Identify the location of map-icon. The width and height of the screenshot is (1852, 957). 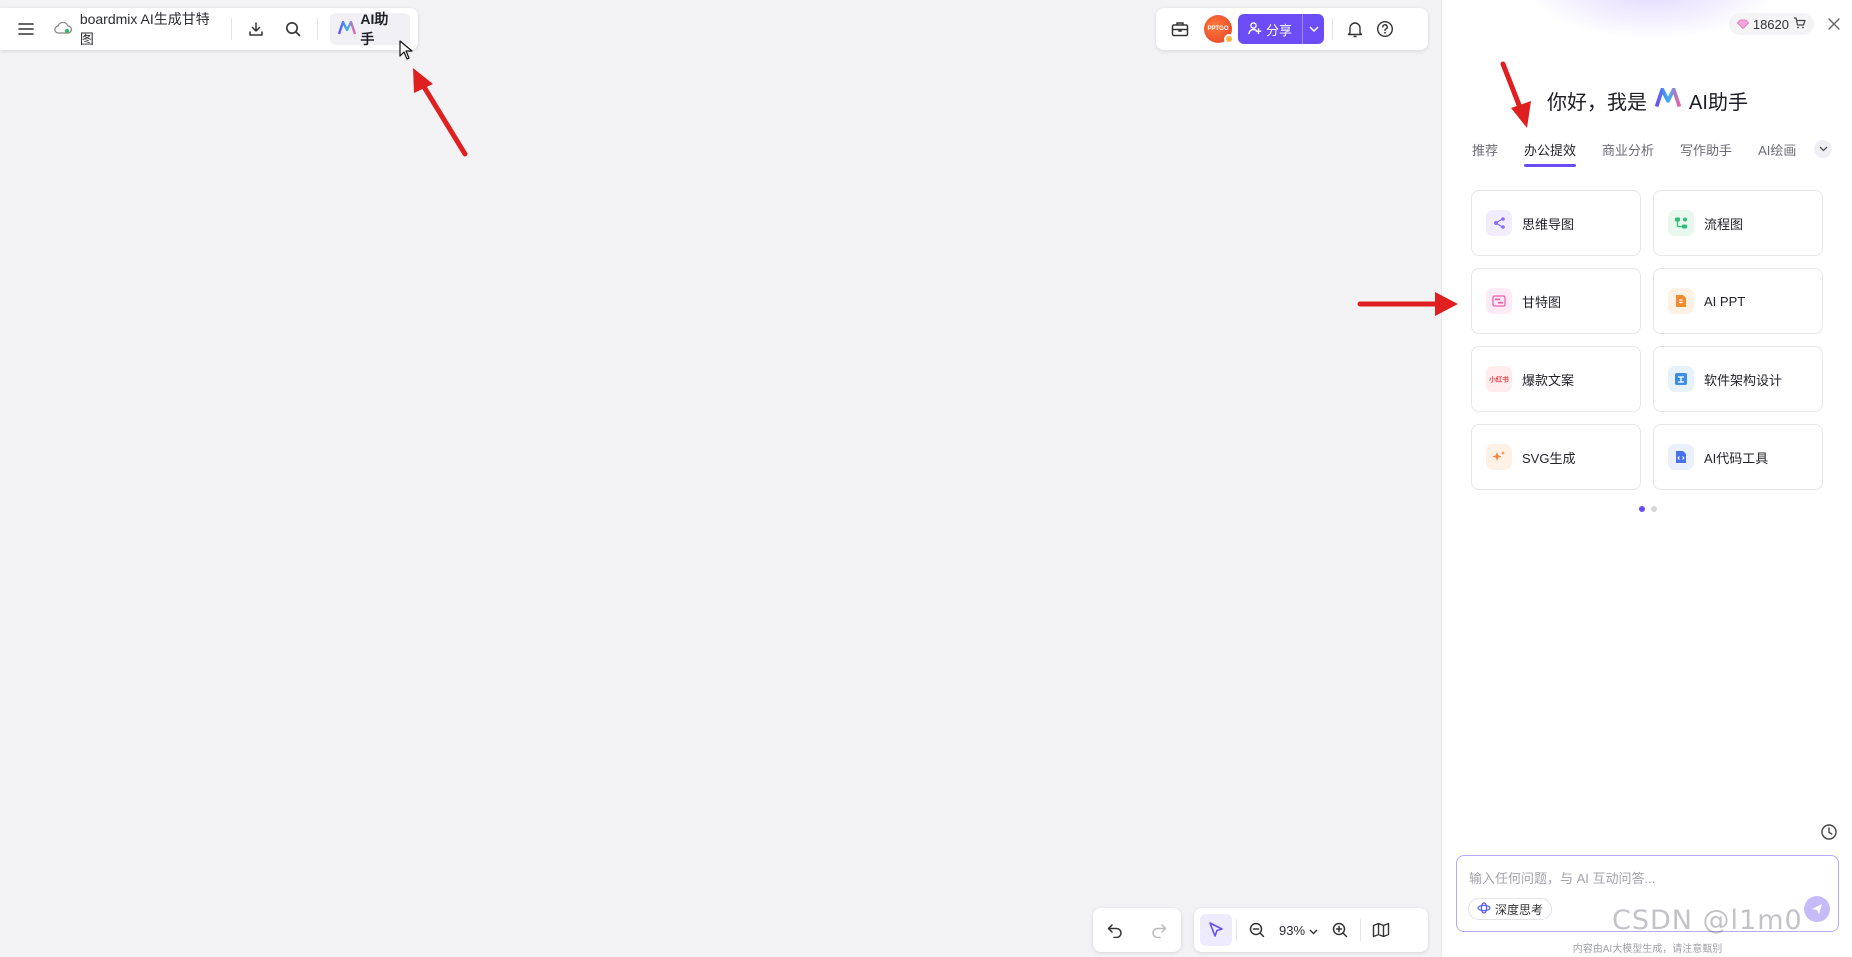
(1381, 930).